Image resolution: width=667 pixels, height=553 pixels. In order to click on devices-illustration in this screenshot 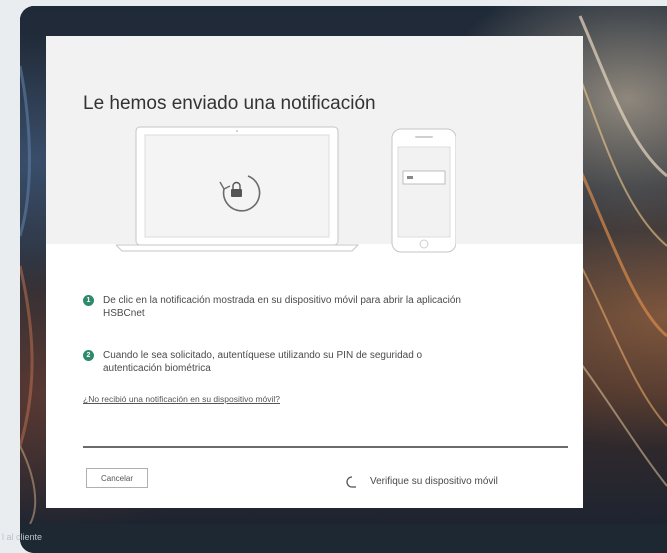, I will do `click(286, 189)`.